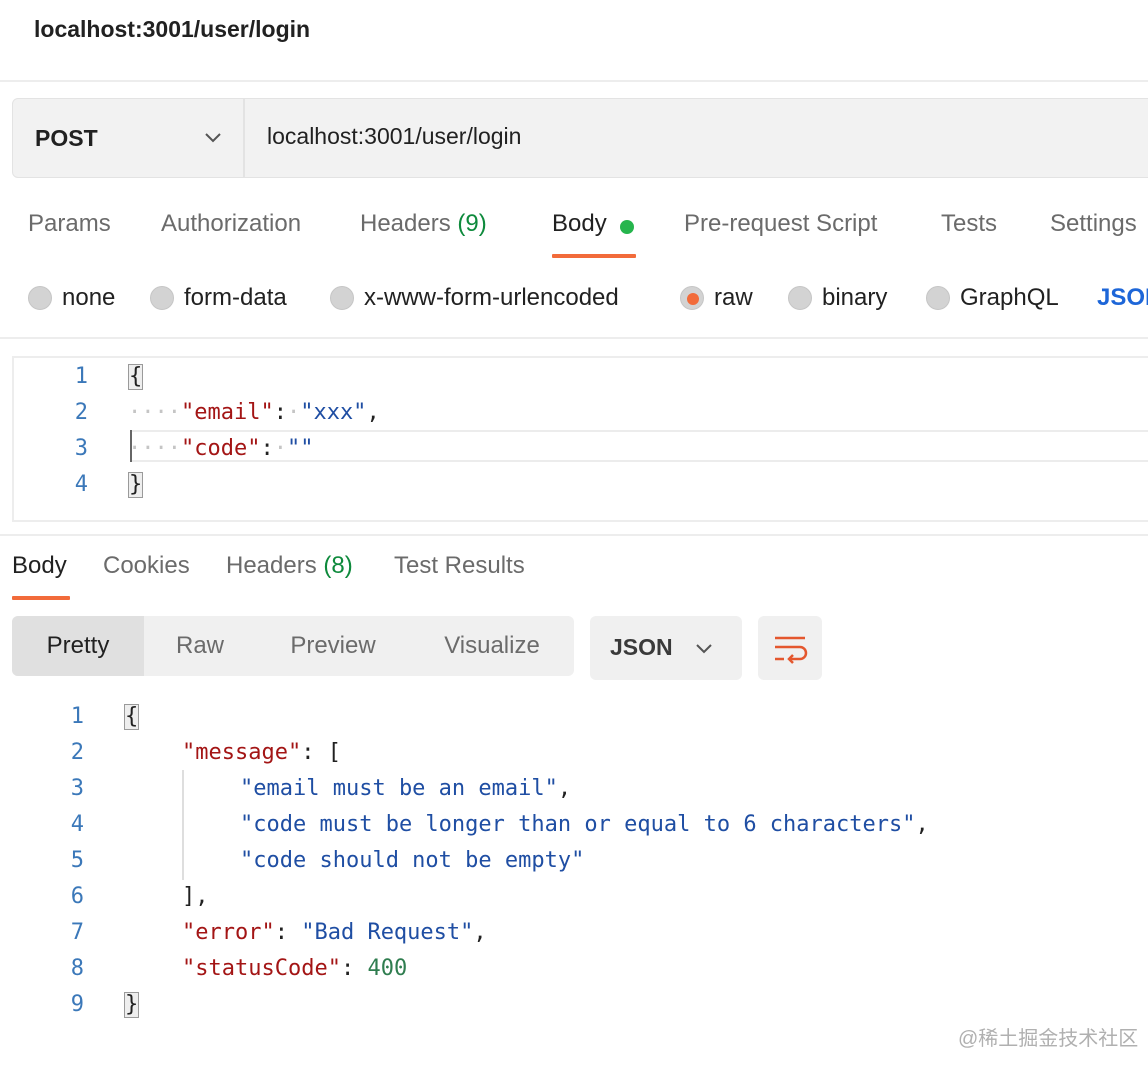  What do you see at coordinates (40, 298) in the screenshot?
I see `radio-none` at bounding box center [40, 298].